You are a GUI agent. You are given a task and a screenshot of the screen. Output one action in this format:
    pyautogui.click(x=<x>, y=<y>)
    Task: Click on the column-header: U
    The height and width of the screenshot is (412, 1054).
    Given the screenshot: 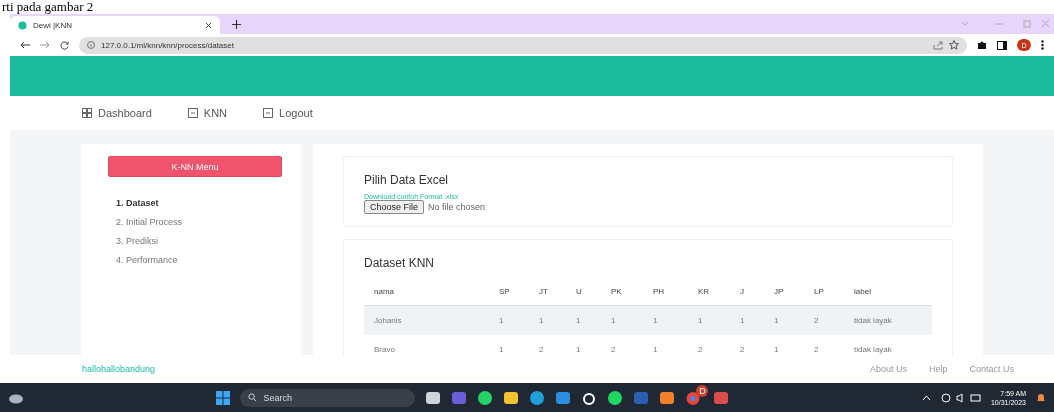 What is the action you would take?
    pyautogui.click(x=579, y=291)
    